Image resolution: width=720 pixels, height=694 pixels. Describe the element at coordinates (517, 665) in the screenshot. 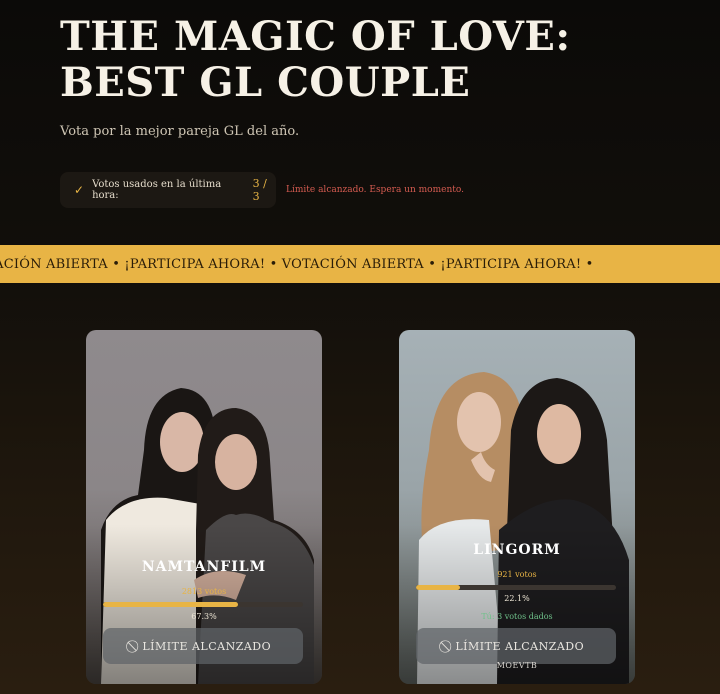

I see `card-footer-tag: MOEVTB` at that location.